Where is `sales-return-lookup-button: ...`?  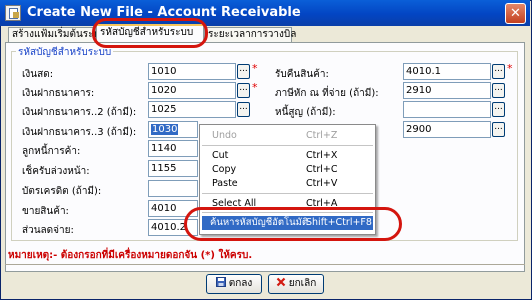 sales-return-lookup-button: ... is located at coordinates (498, 71).